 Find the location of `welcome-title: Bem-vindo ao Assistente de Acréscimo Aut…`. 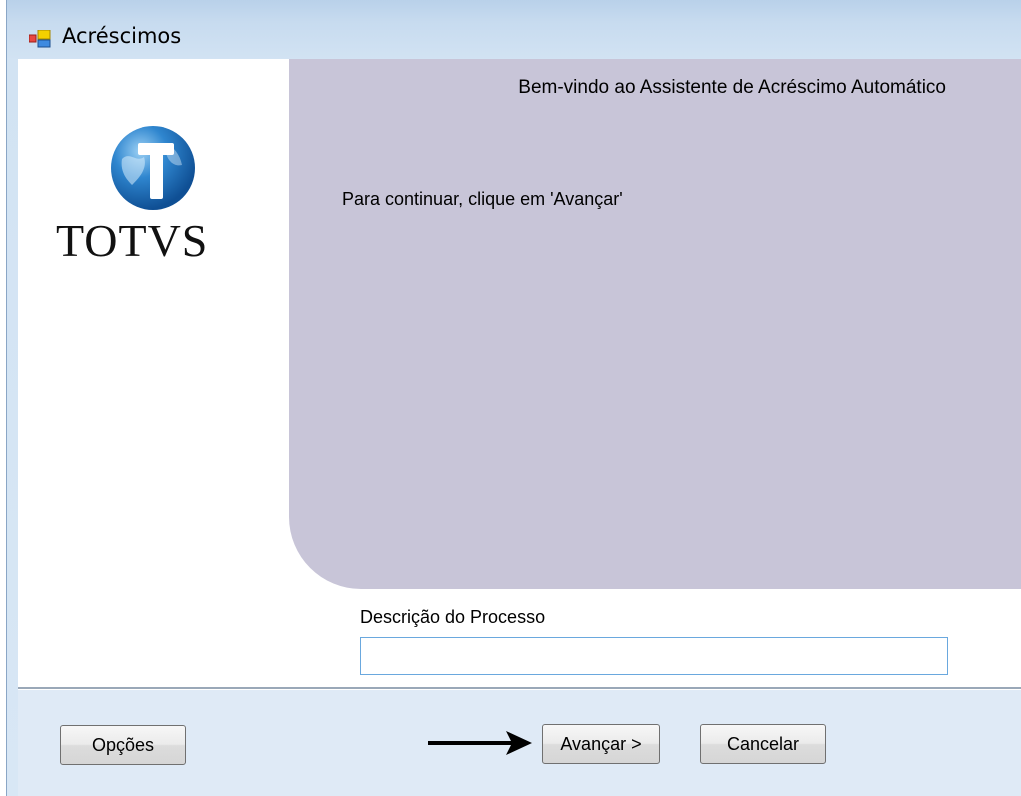

welcome-title: Bem-vindo ao Assistente de Acréscimo Aut… is located at coordinates (732, 87).